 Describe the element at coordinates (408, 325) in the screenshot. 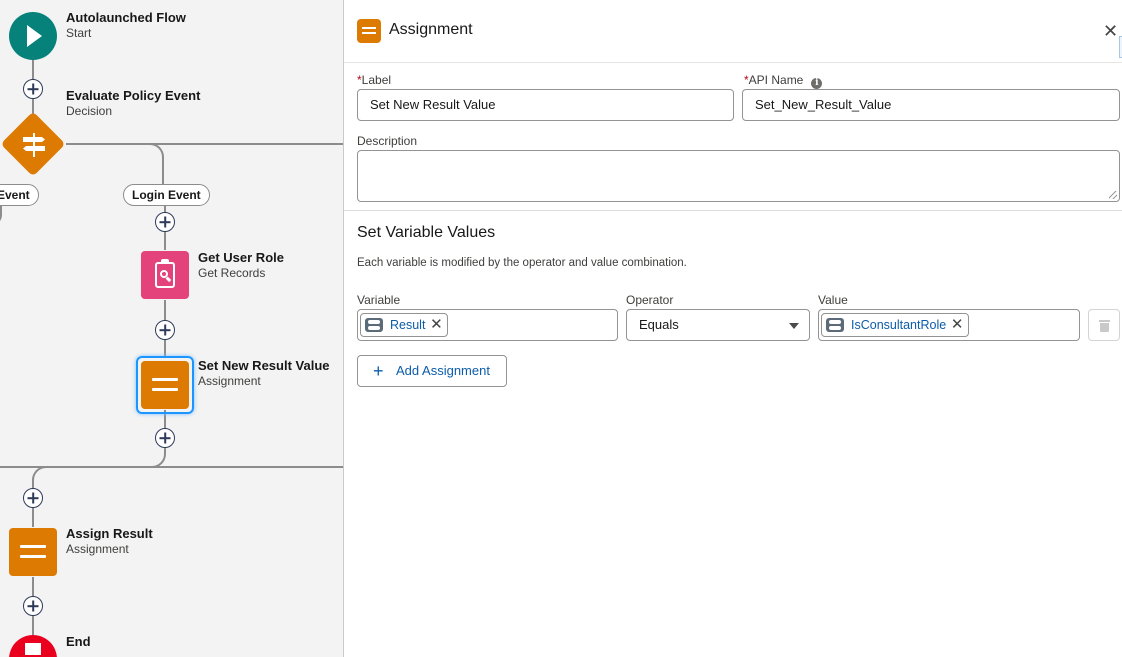

I see `variable-pill-label: Result` at that location.